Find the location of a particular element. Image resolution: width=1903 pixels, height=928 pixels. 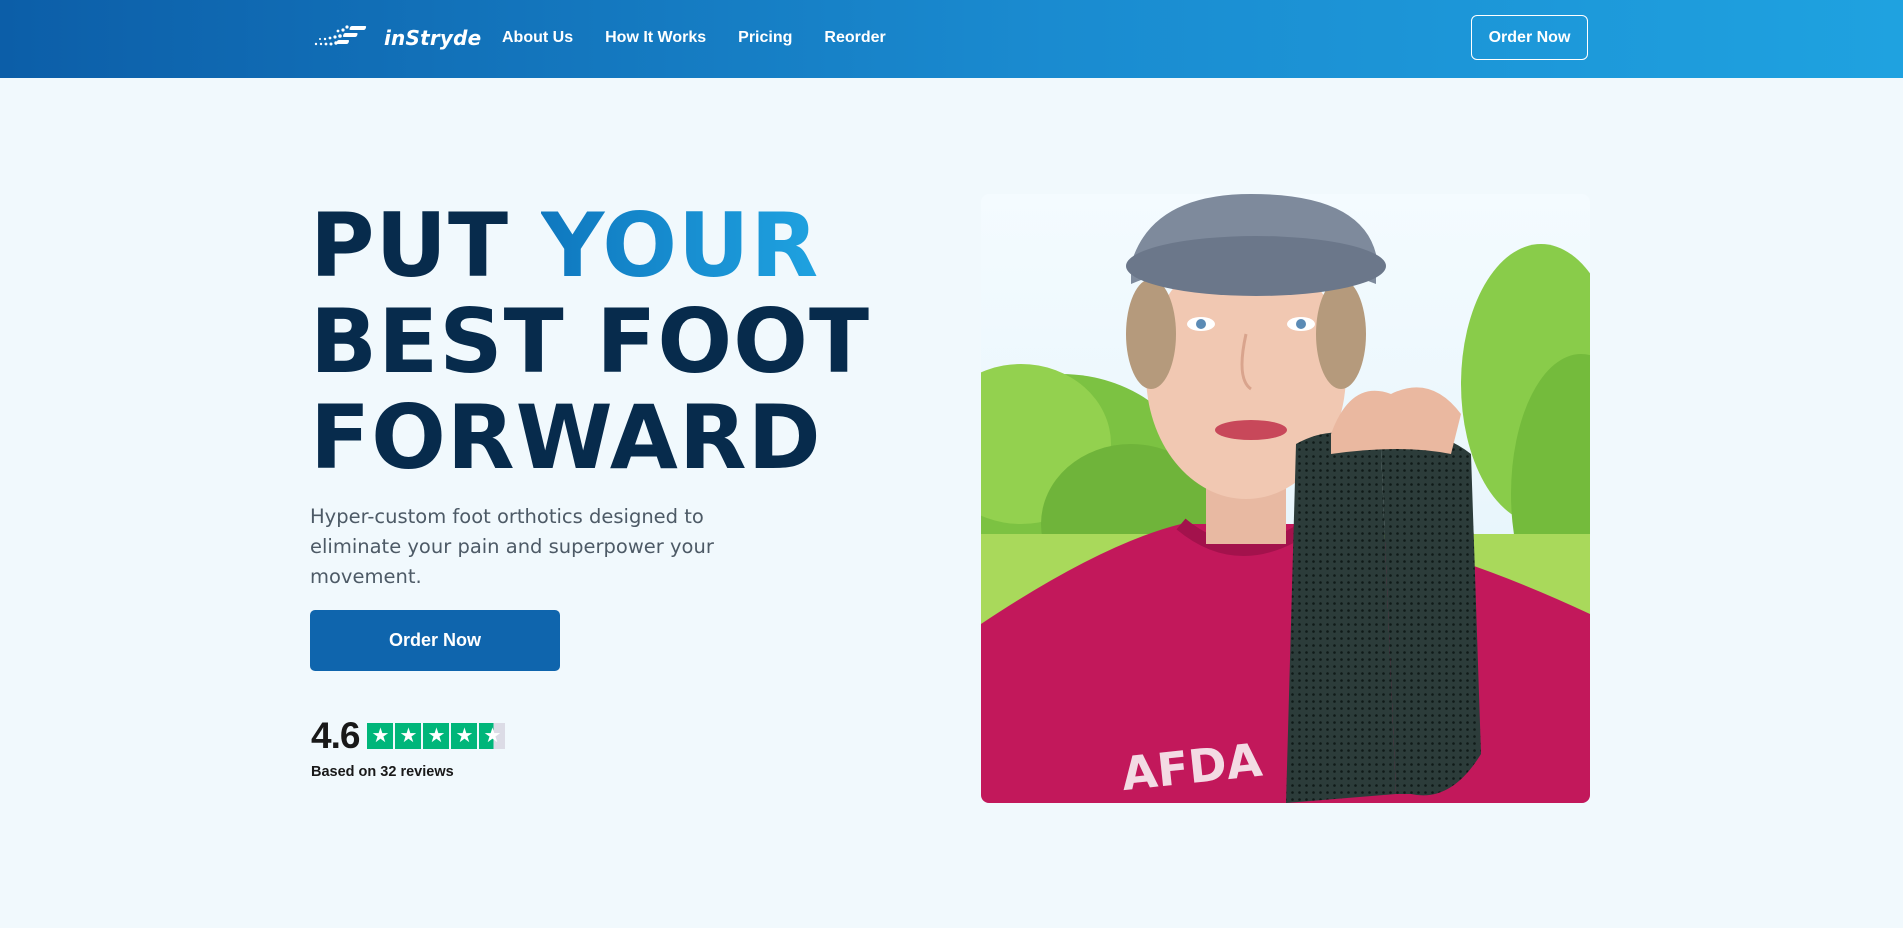

brand-logo: inStryde is located at coordinates (396, 38).